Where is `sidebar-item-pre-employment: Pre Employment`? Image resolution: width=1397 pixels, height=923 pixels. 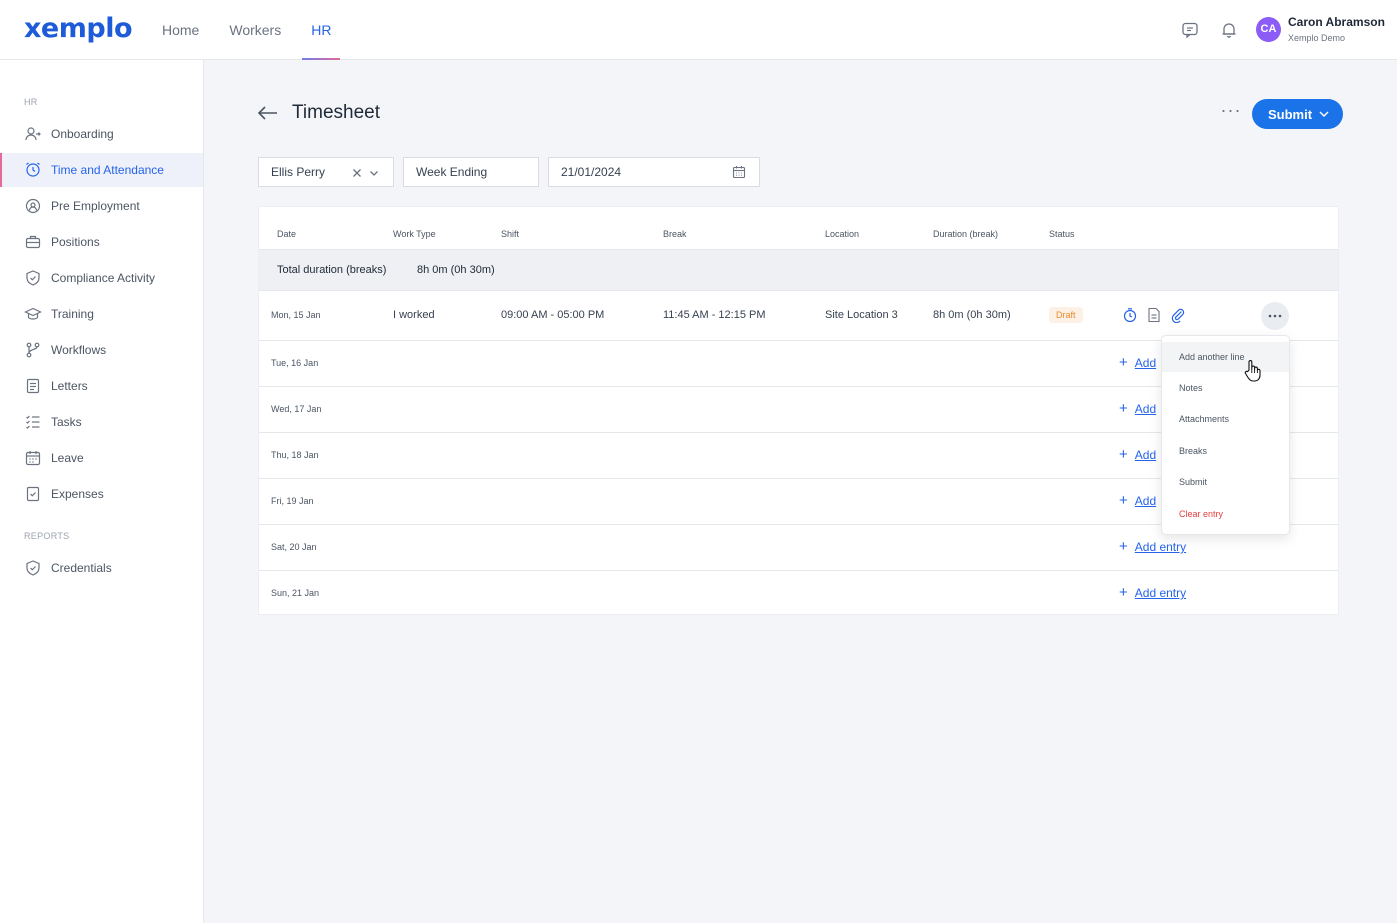 sidebar-item-pre-employment: Pre Employment is located at coordinates (101, 206).